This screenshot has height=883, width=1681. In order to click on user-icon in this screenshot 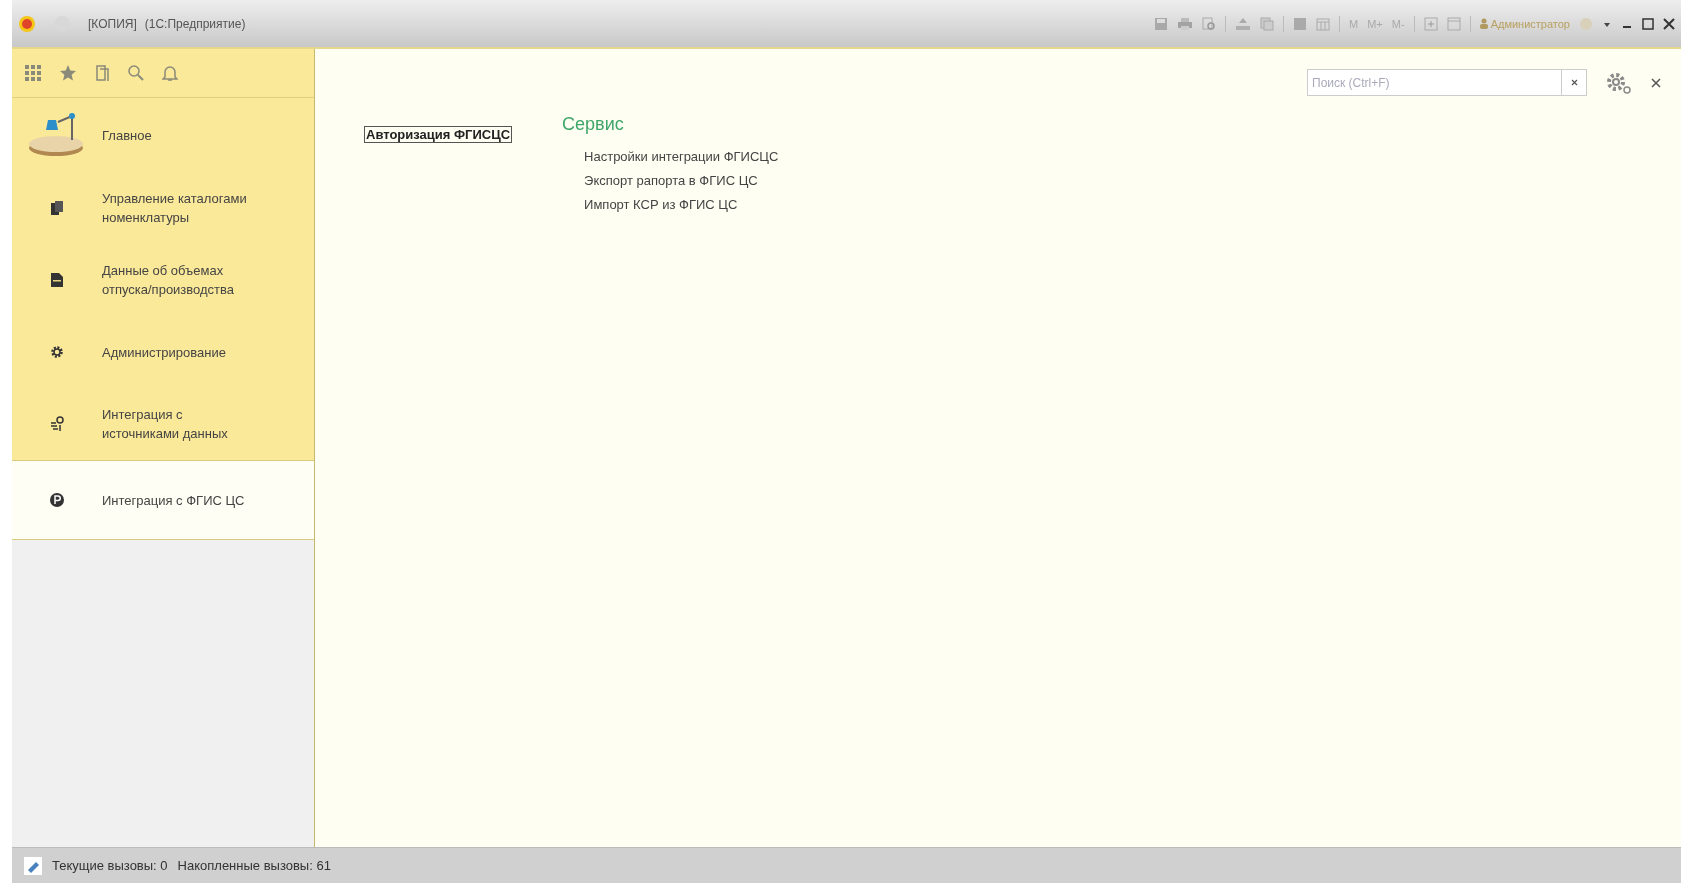, I will do `click(1483, 23)`.